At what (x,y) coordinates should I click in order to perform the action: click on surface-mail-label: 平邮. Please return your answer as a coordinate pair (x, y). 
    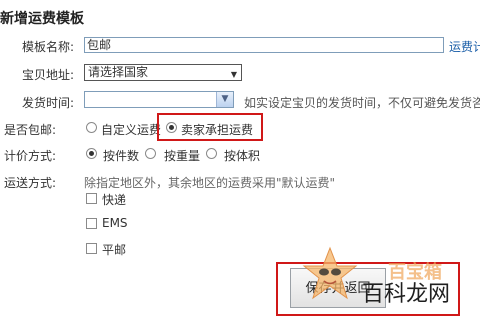
    Looking at the image, I should click on (114, 249).